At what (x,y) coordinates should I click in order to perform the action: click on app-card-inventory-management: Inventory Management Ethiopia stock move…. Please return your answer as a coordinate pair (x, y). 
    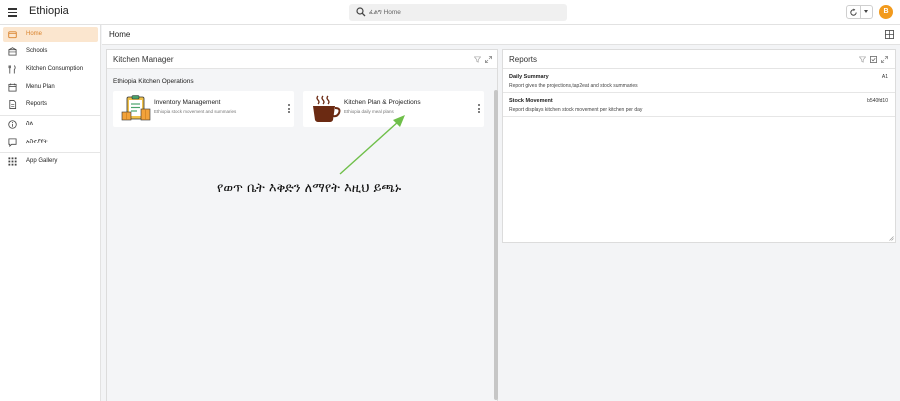
    Looking at the image, I should click on (203, 109).